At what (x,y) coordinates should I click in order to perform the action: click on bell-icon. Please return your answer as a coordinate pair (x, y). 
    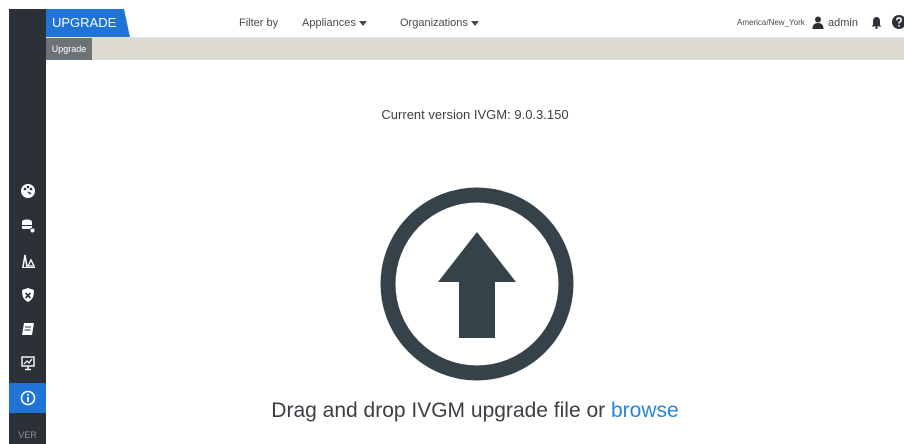
    Looking at the image, I should click on (876, 25).